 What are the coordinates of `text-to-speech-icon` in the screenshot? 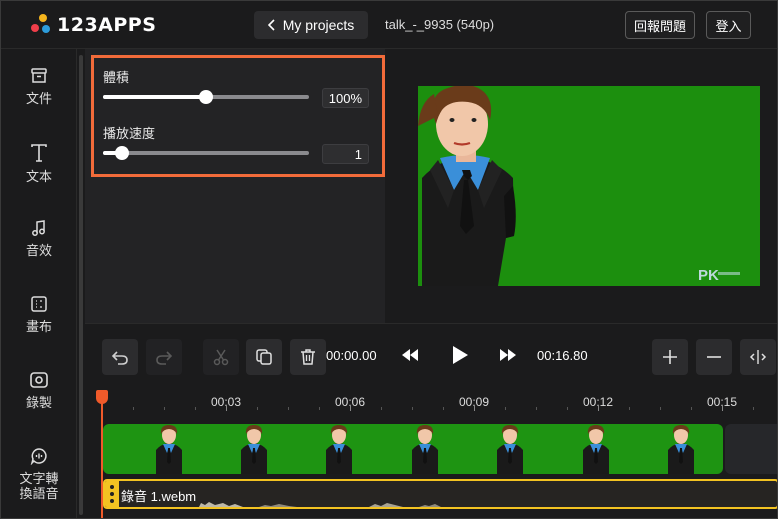 It's located at (38, 456).